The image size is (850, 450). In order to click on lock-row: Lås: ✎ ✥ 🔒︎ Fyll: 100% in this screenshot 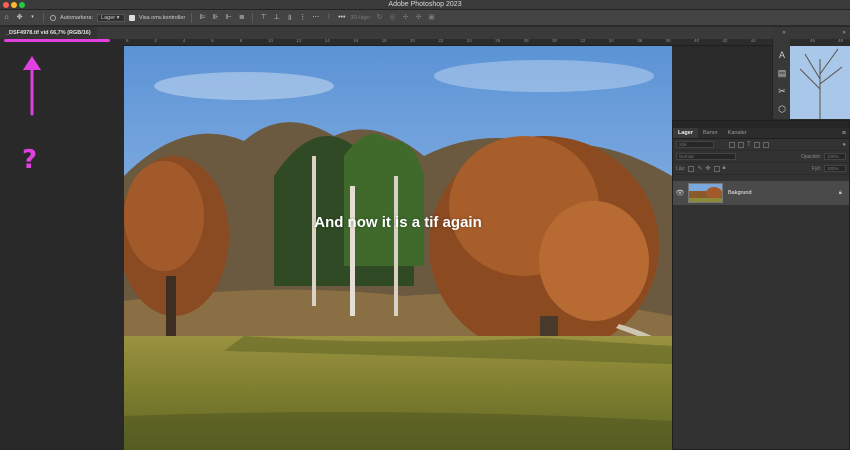, I will do `click(761, 169)`.